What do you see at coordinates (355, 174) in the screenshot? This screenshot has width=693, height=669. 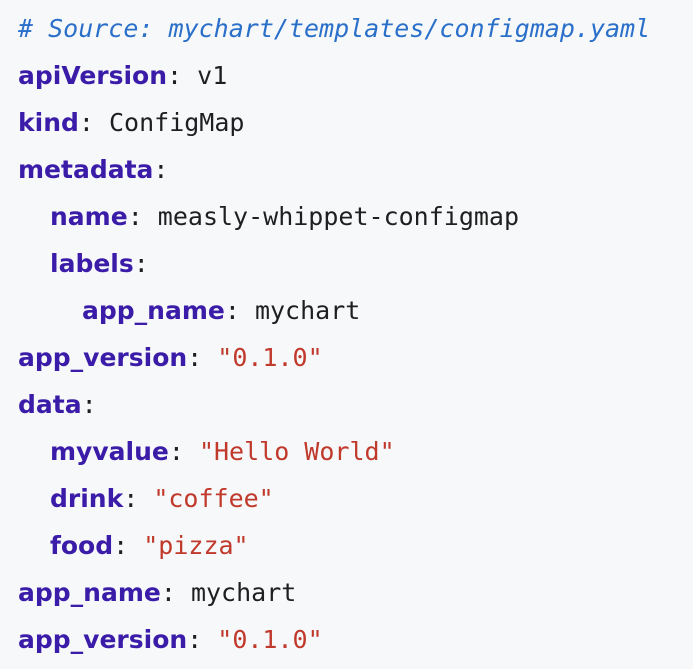 I see `code-line: metadata:` at bounding box center [355, 174].